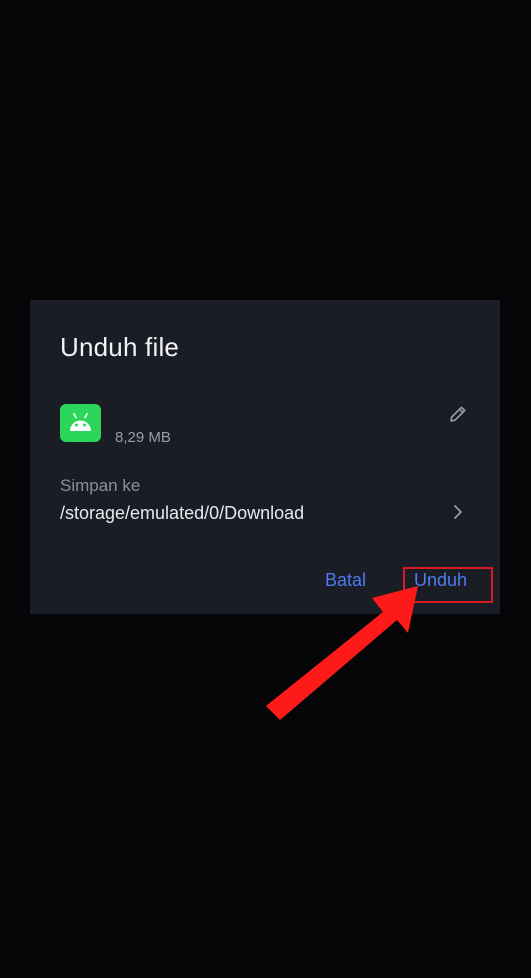 This screenshot has width=531, height=978. What do you see at coordinates (80, 423) in the screenshot?
I see `android-icon` at bounding box center [80, 423].